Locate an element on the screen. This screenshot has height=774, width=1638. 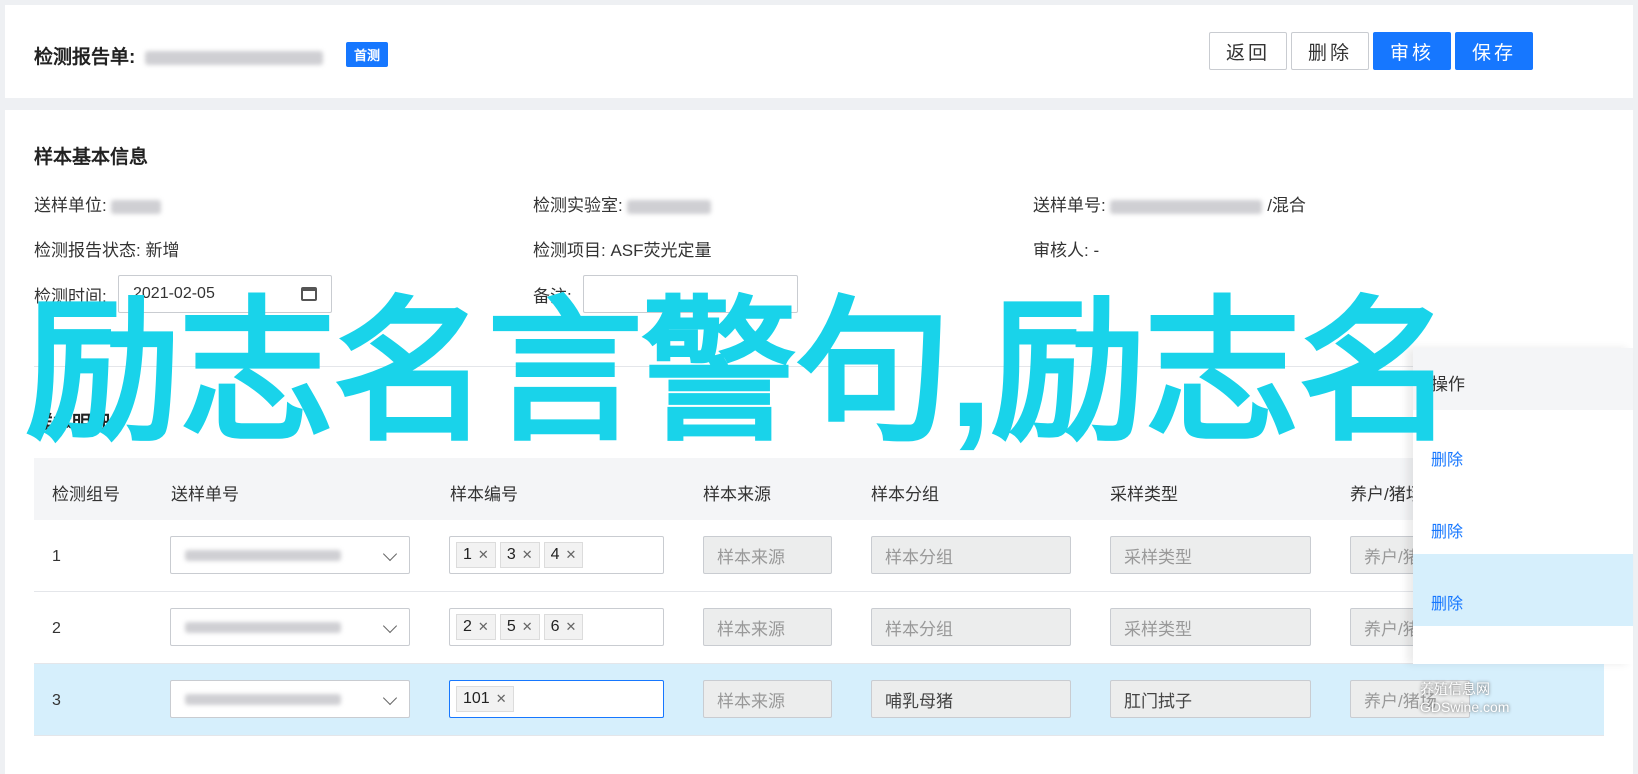
lab-redacted is located at coordinates (669, 206).